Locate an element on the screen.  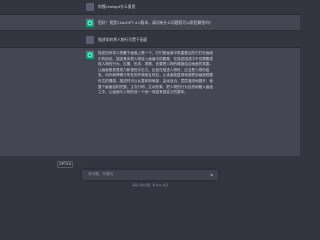
user-message-text: 你懂chatgpt什么意思 is located at coordinates (117, 6).